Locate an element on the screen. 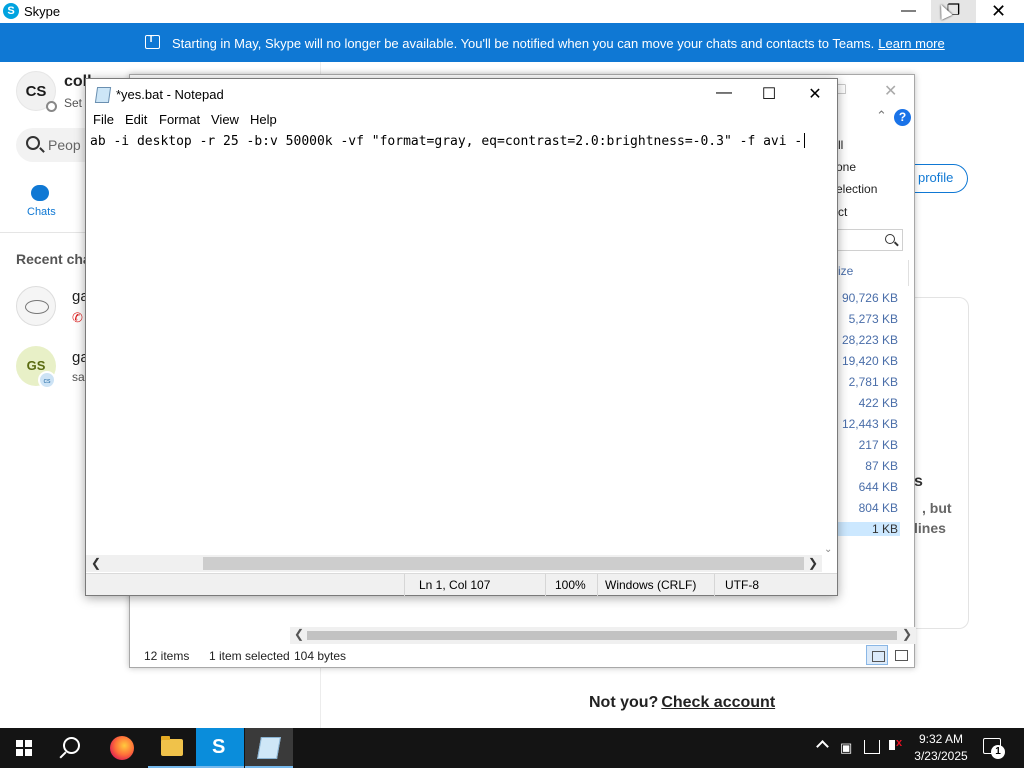 The image size is (1024, 768). menu-bar: File Edit Format View Help is located at coordinates (461, 119).